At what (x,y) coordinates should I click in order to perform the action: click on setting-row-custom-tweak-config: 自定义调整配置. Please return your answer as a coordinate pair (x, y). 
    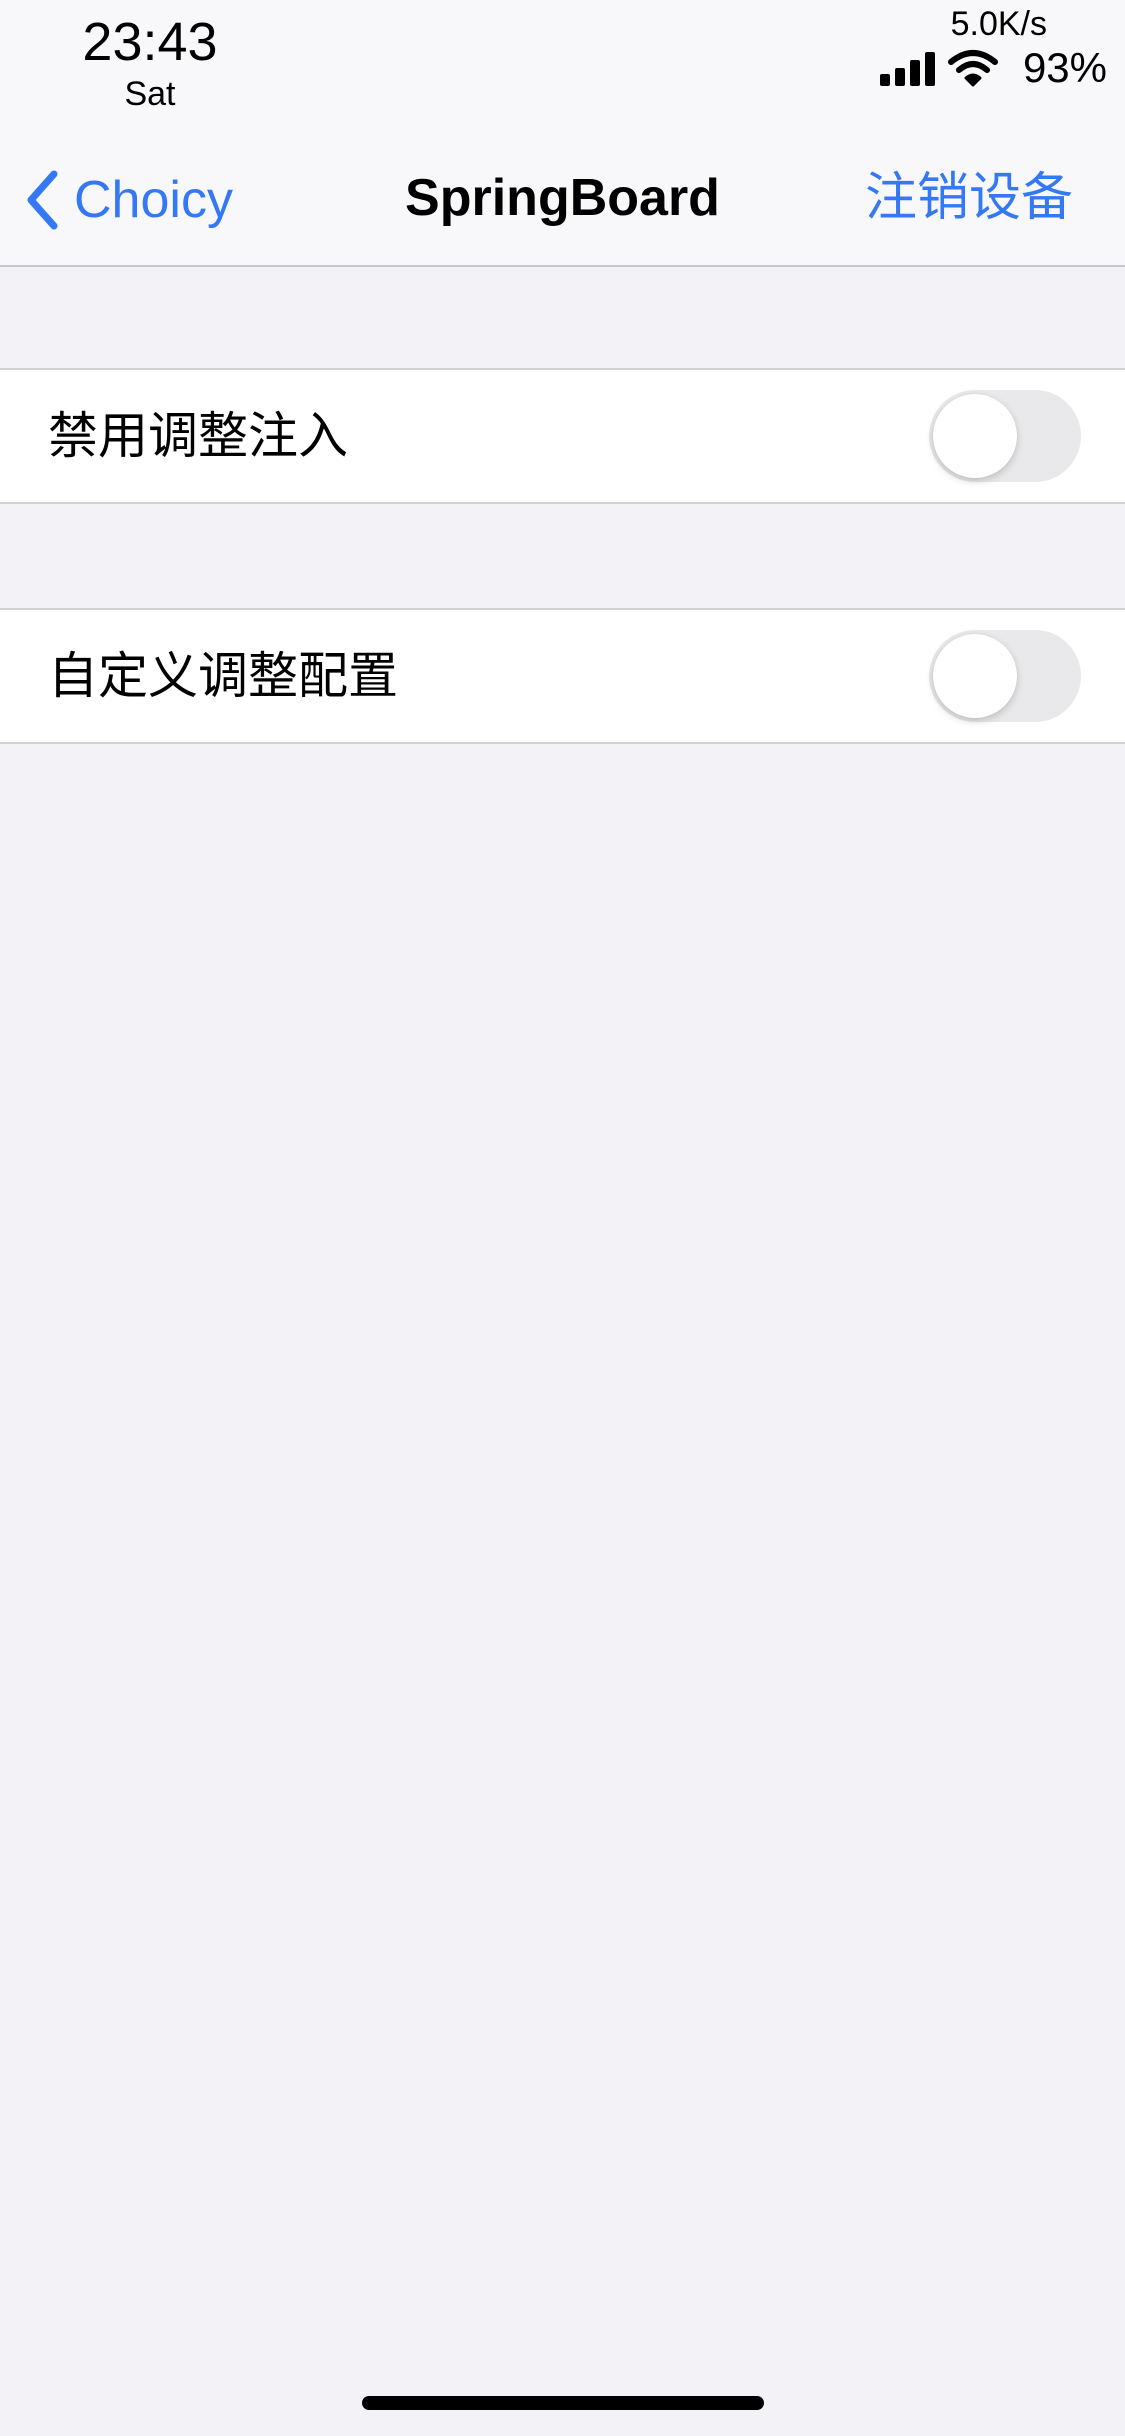
    Looking at the image, I should click on (562, 676).